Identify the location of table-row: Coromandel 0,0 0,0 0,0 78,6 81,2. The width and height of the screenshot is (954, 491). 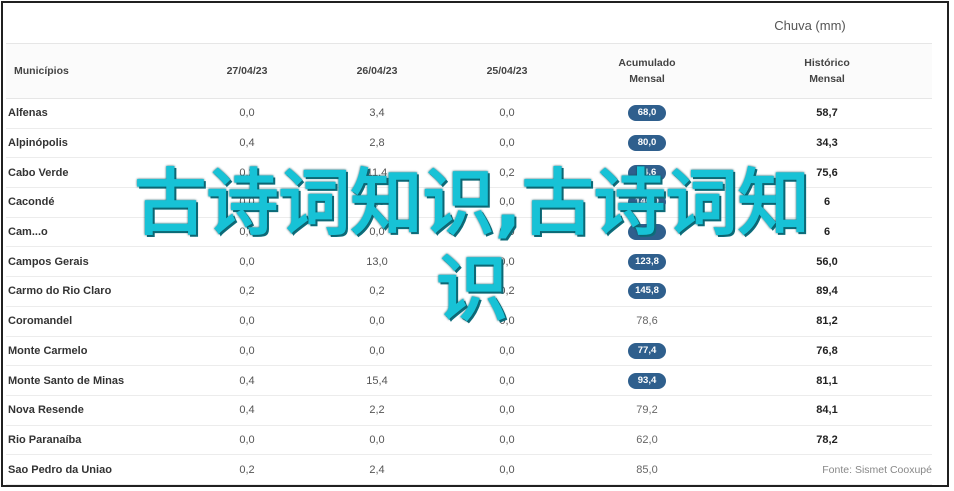
(469, 321).